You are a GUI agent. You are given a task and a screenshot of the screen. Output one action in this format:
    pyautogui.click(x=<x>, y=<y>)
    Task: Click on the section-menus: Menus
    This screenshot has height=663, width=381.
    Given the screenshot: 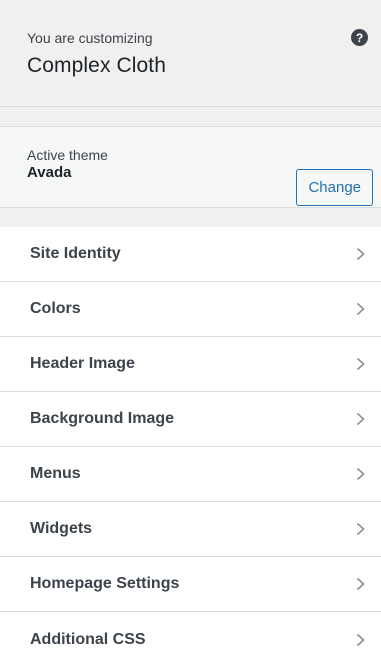 What is the action you would take?
    pyautogui.click(x=190, y=474)
    